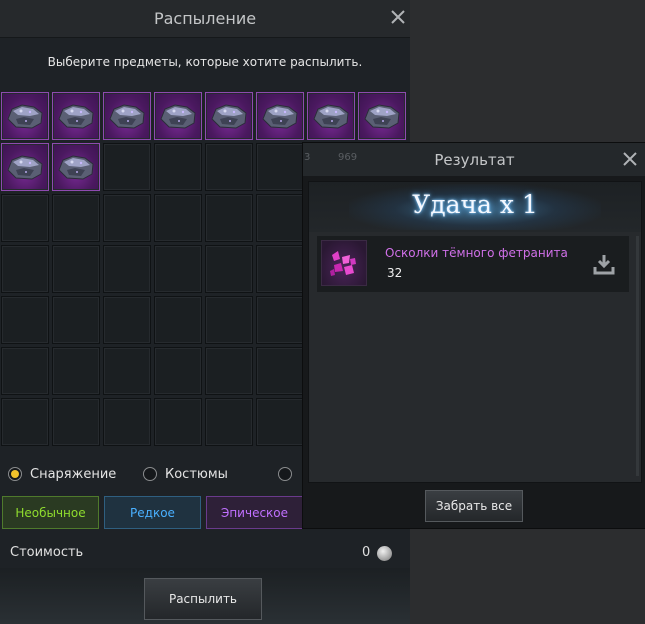  Describe the element at coordinates (474, 506) in the screenshot. I see `take-all-button: Забрать все` at that location.